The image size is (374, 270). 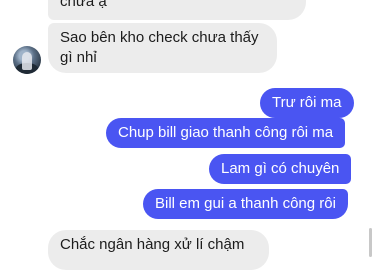 I want to click on incoming-message-bubble: Sao bên kho check chưa thấy gì nhỉ, so click(x=162, y=48).